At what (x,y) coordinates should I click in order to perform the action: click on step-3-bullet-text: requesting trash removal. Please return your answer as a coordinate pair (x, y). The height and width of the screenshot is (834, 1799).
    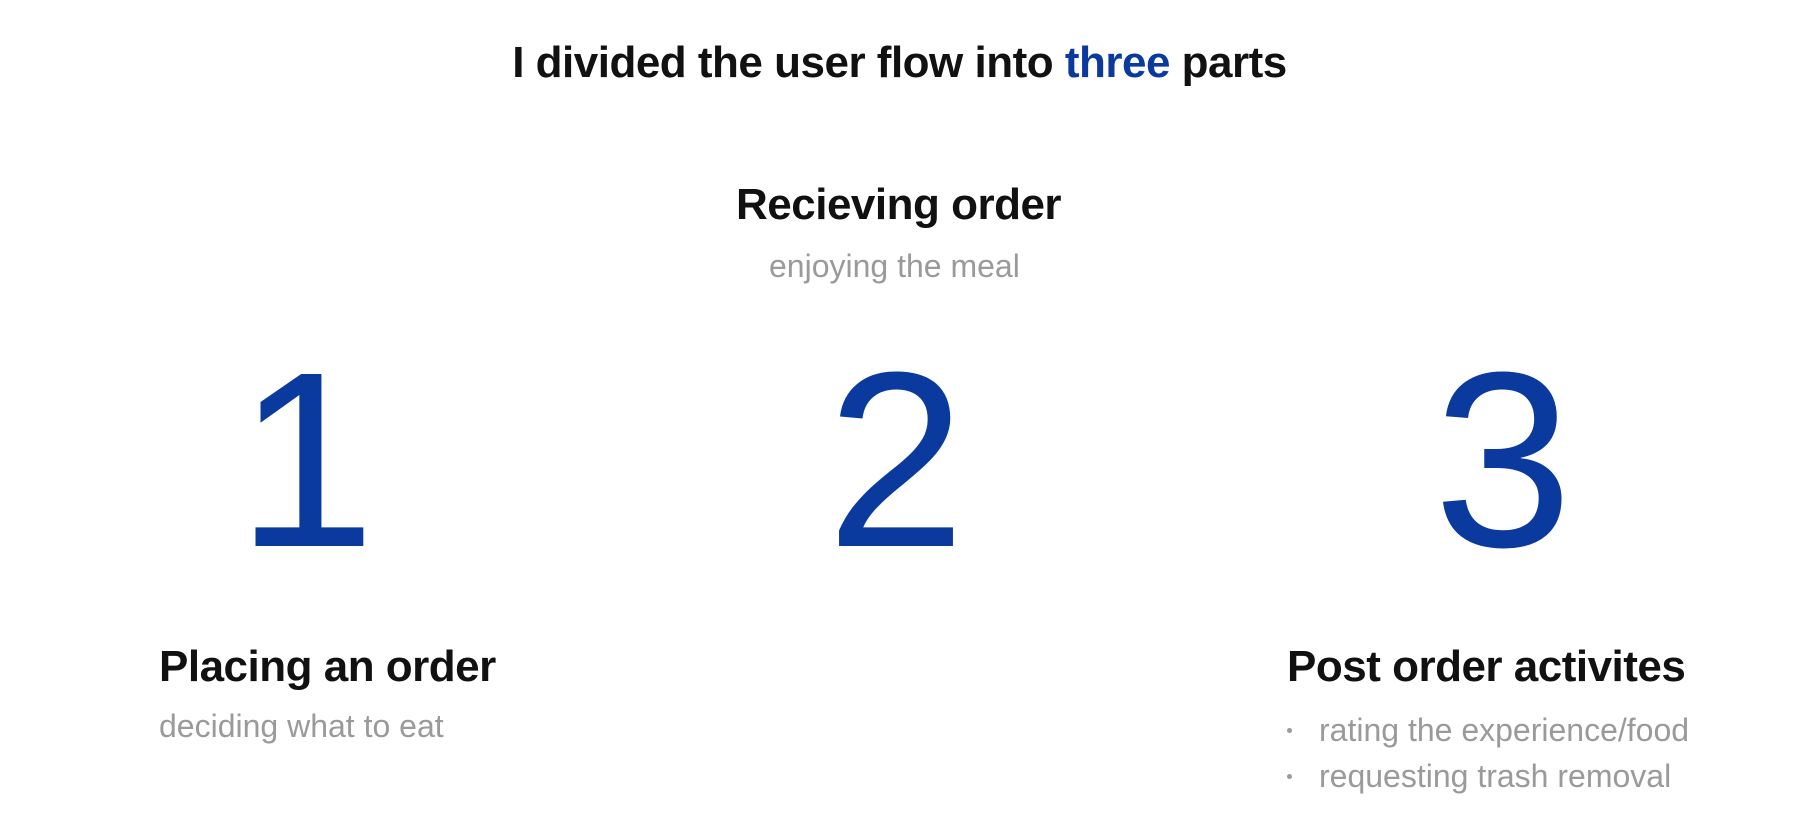
    Looking at the image, I should click on (1495, 776).